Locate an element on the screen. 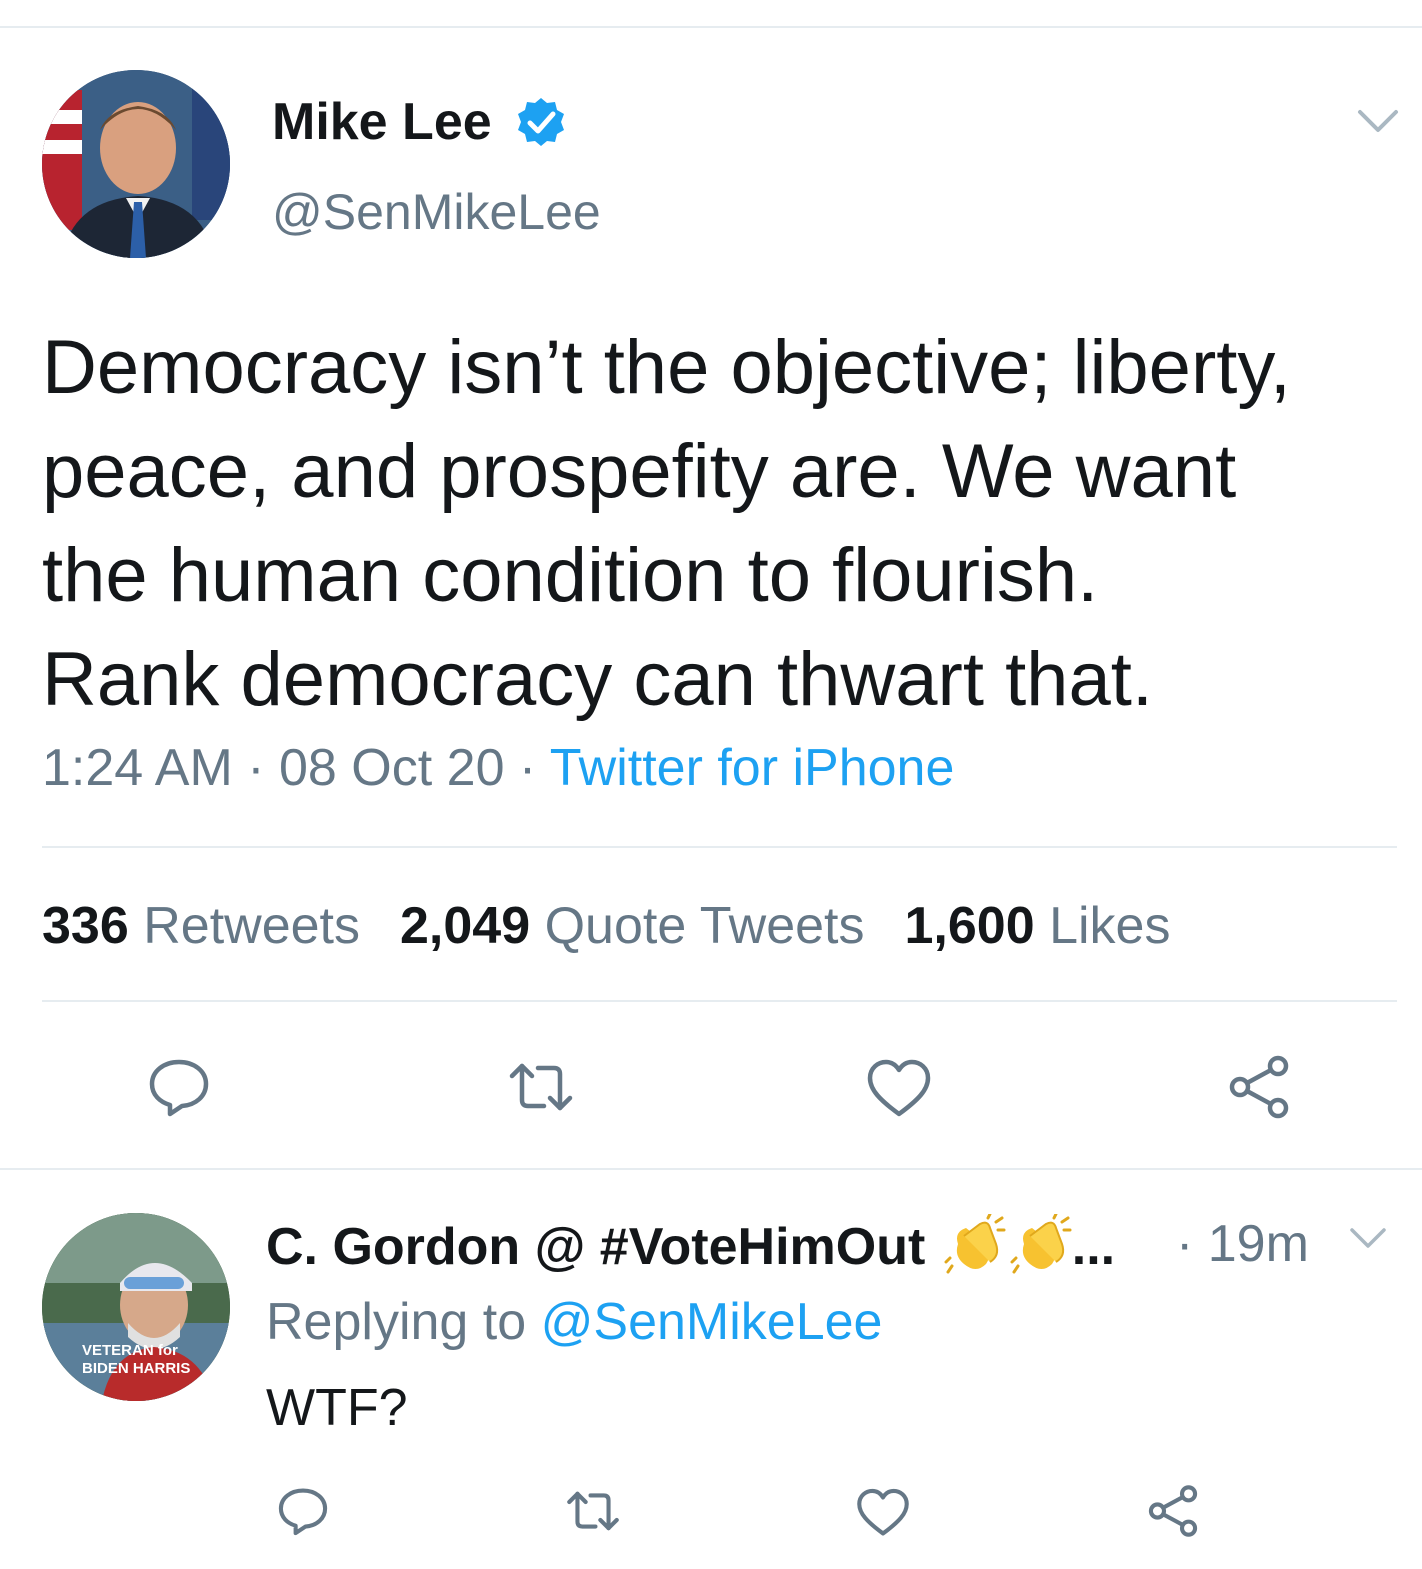 The width and height of the screenshot is (1422, 1569). reply-time: · 19m is located at coordinates (1242, 1244).